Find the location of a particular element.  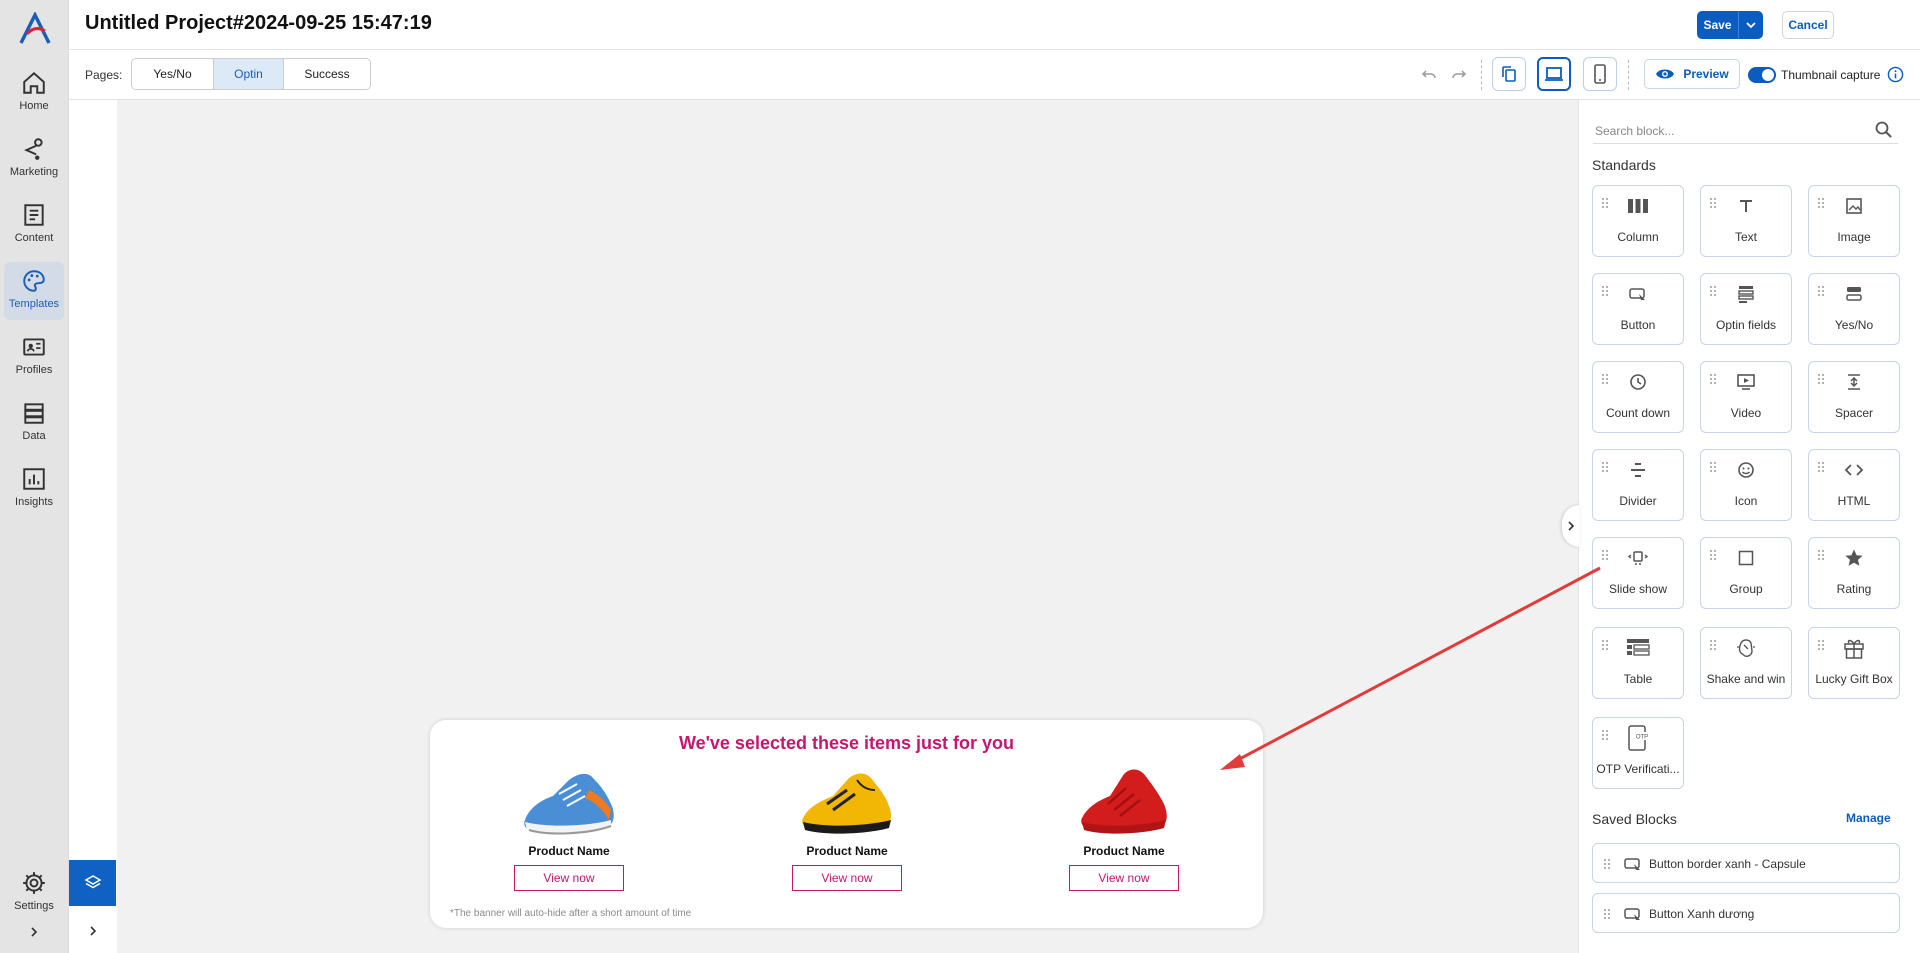

project-title: Untitled Project#2024-09-25 15:47:19 is located at coordinates (258, 23).